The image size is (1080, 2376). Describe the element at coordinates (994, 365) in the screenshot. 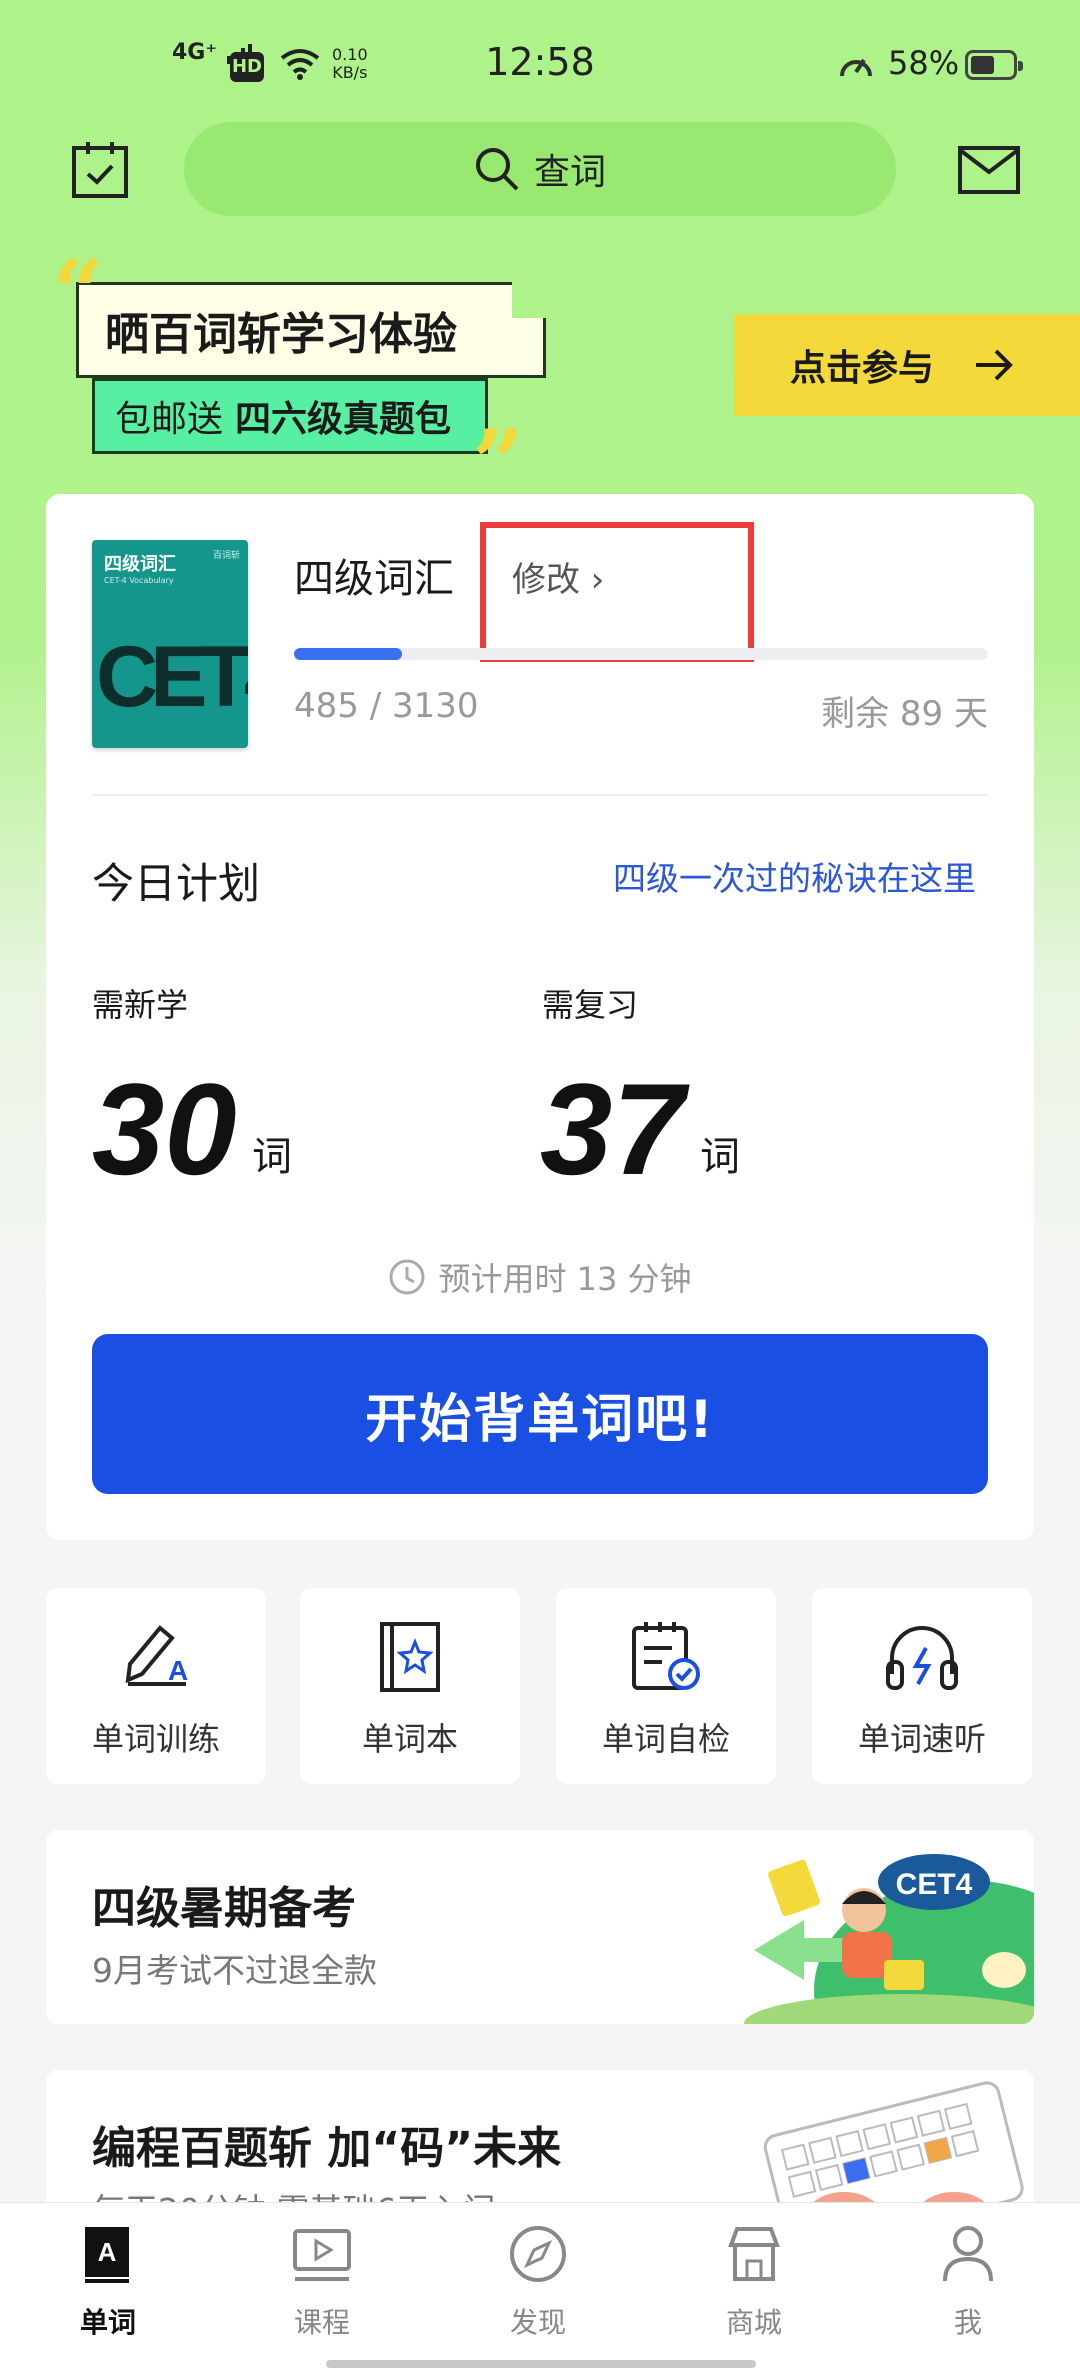

I see `arrow-right-icon` at that location.